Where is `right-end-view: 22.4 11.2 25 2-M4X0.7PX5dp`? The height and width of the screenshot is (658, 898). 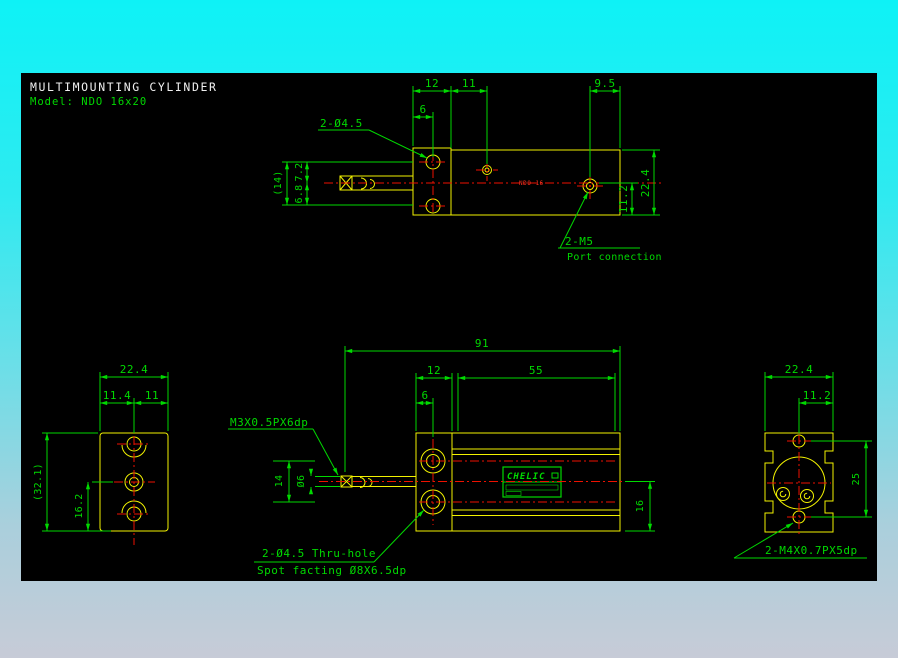
right-end-view: 22.4 11.2 25 2-M4X0.7PX5dp is located at coordinates (802, 461).